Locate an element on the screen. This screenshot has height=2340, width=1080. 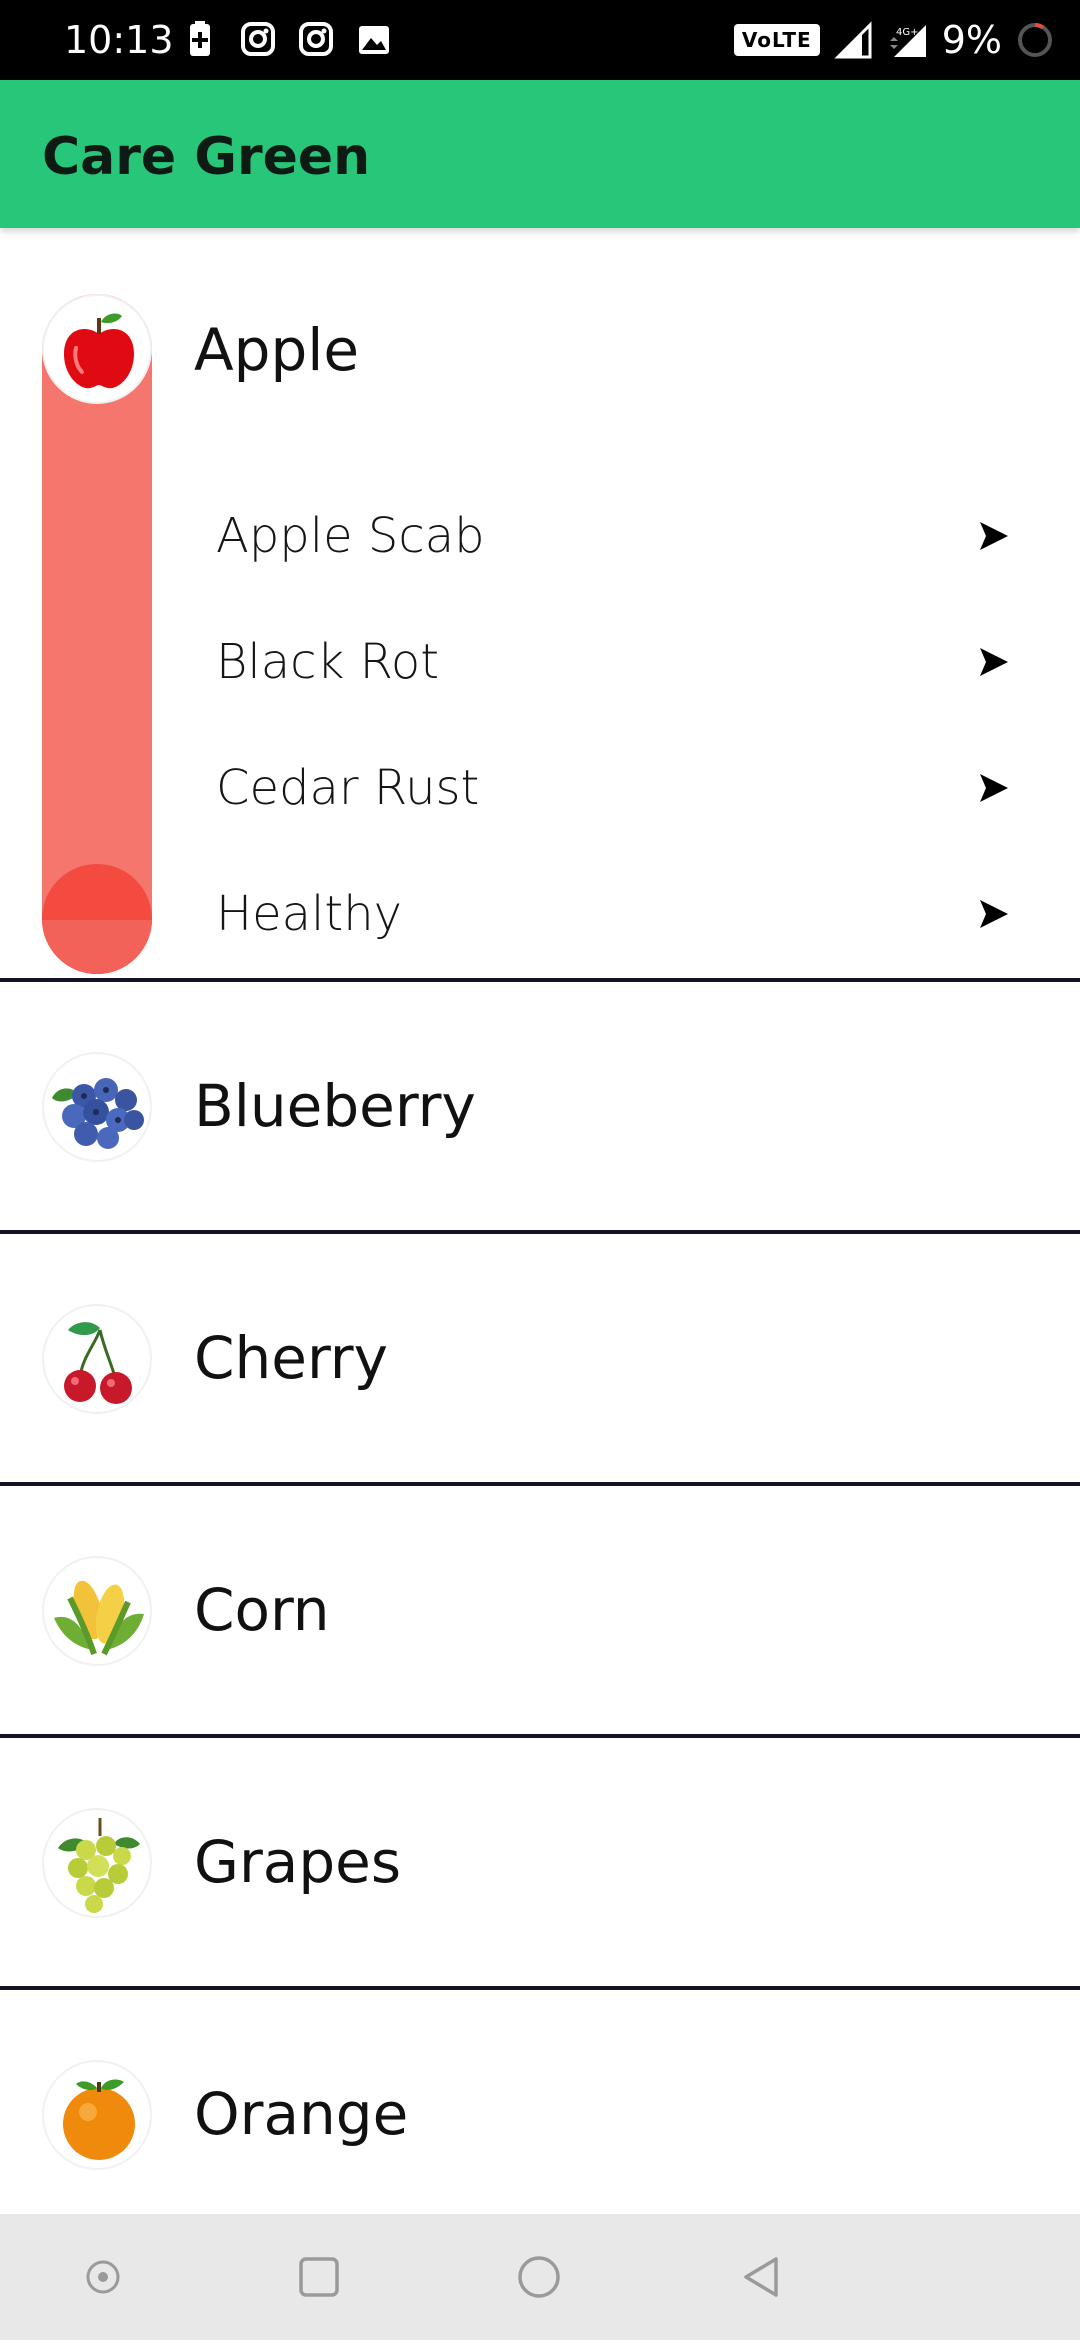
crop-name: Orange is located at coordinates (301, 2114).